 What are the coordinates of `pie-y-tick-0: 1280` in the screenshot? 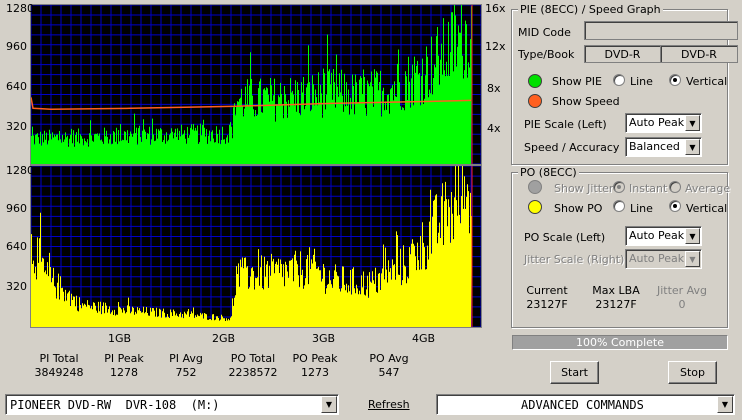 It's located at (20, 8).